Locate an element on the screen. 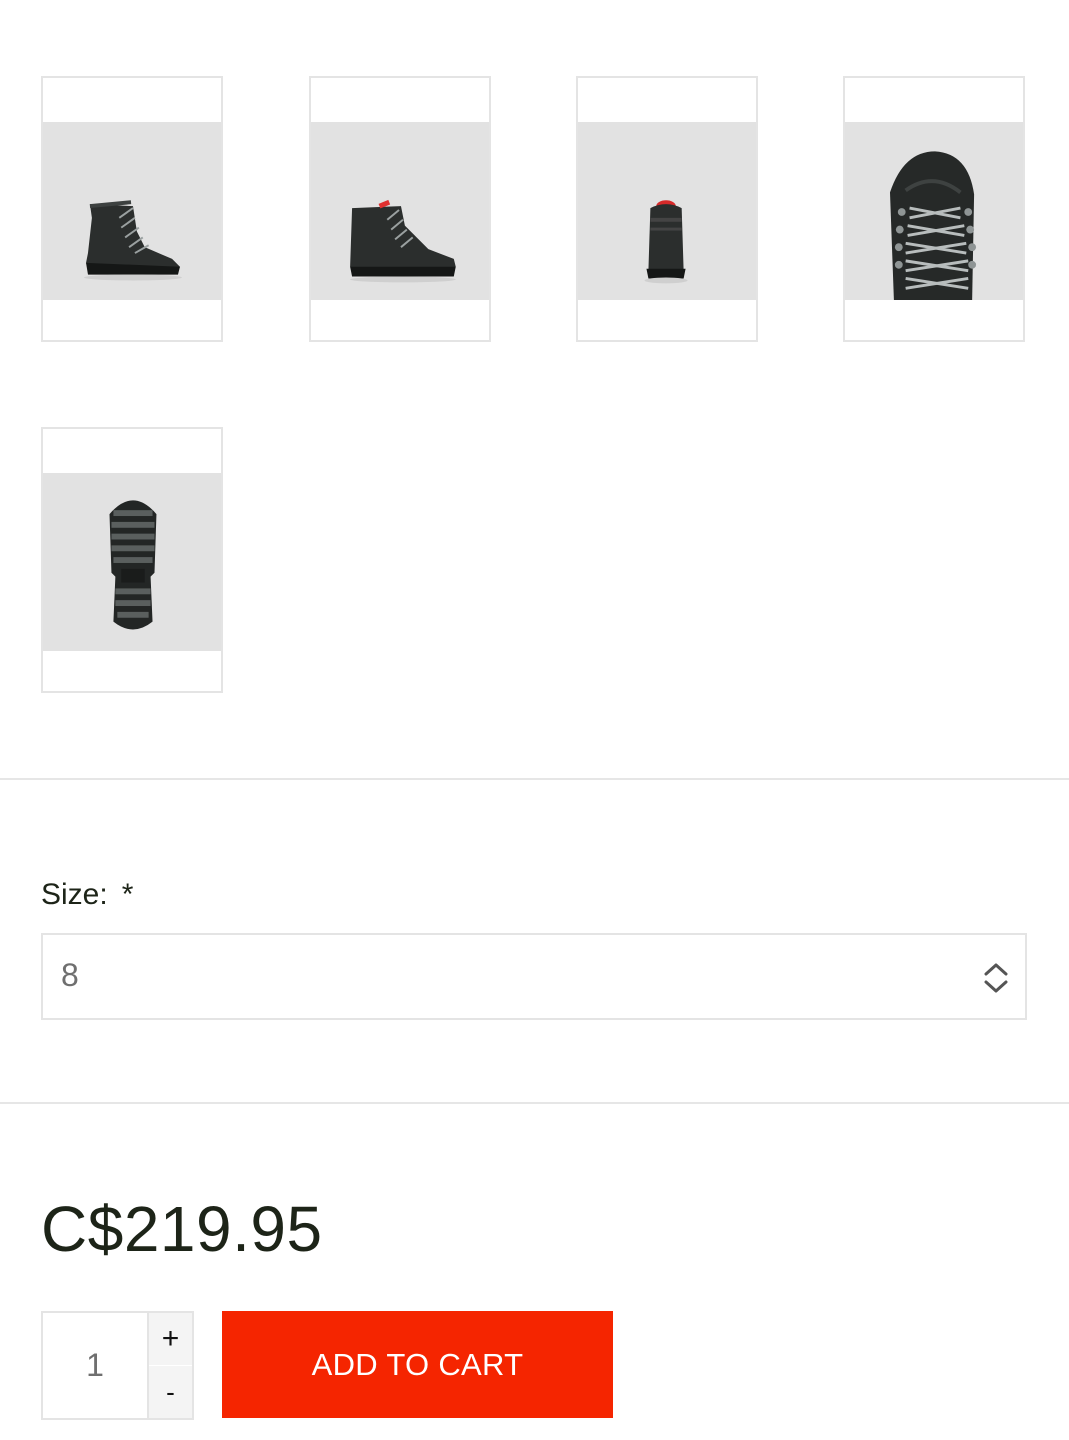  thumbnail-top-view is located at coordinates (934, 209).